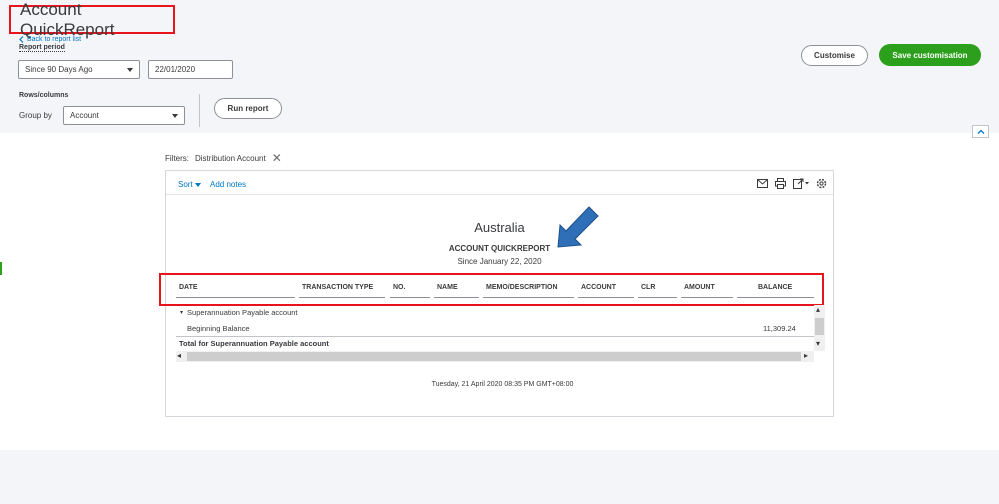 This screenshot has width=999, height=504. Describe the element at coordinates (775, 287) in the screenshot. I see `column-header-balance: BALANCE` at that location.